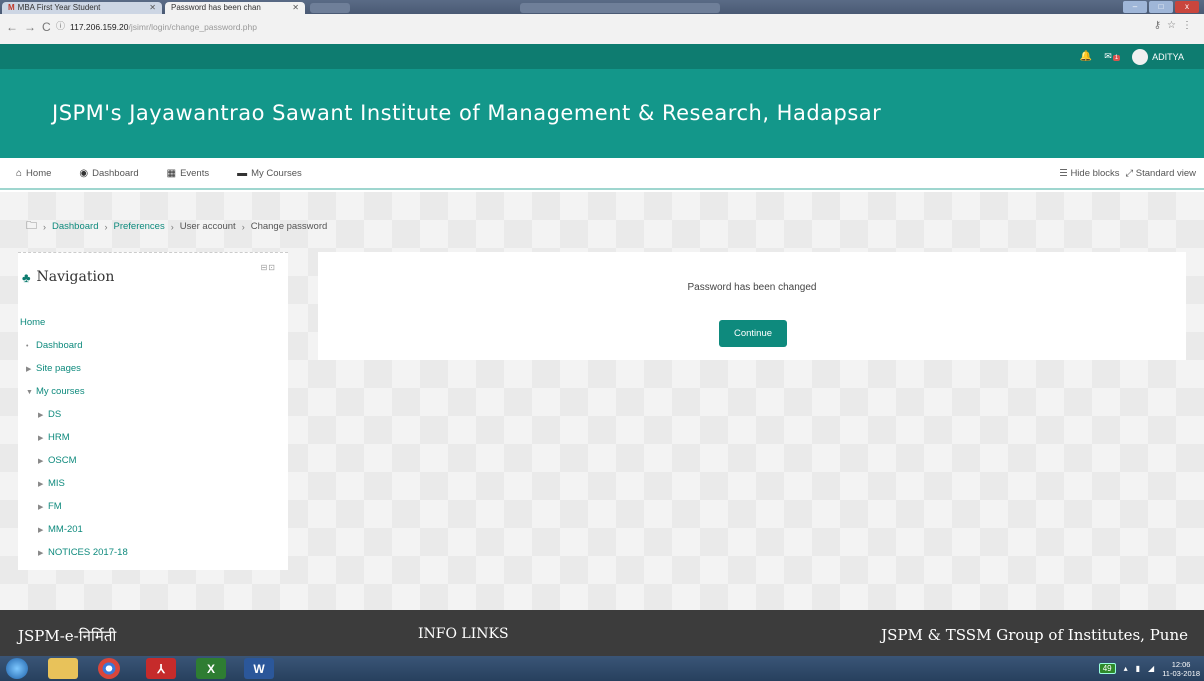 The height and width of the screenshot is (681, 1204). What do you see at coordinates (620, 8) in the screenshot?
I see `blurred-window-title` at bounding box center [620, 8].